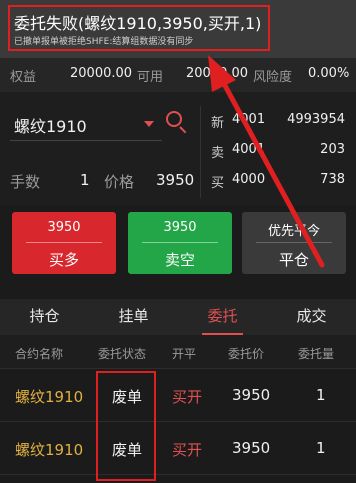  What do you see at coordinates (249, 179) in the screenshot?
I see `depth-price: 4000` at bounding box center [249, 179].